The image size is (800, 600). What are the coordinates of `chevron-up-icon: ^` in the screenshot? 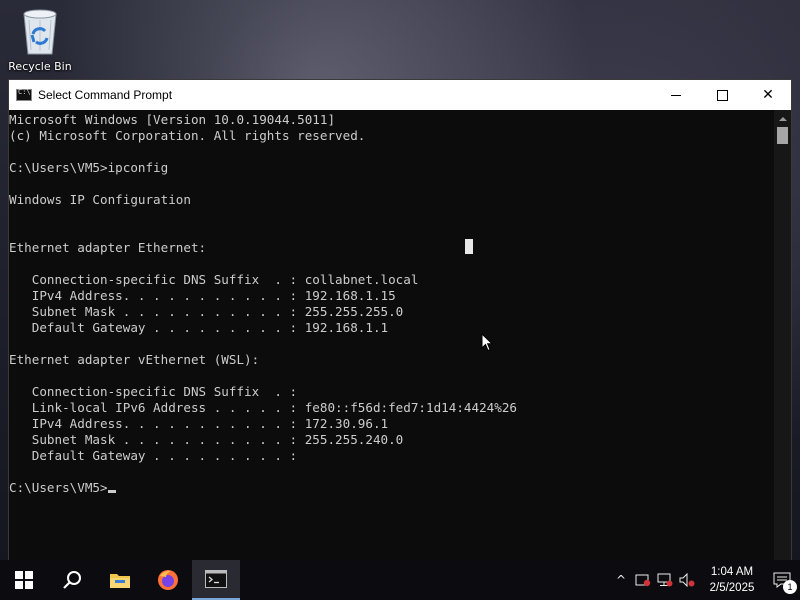 It's located at (621, 580).